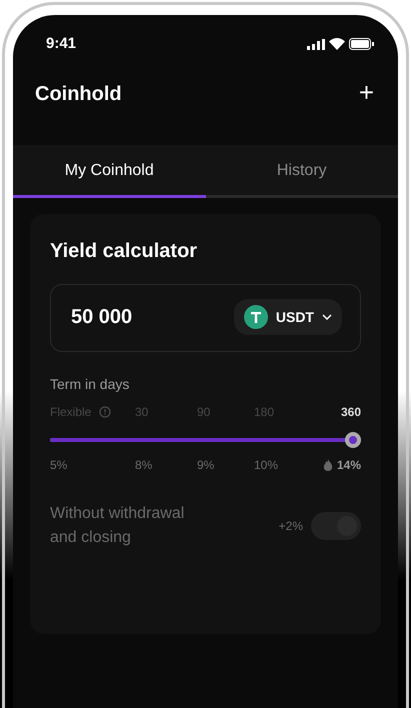  I want to click on rate-value: 10%, so click(266, 465).